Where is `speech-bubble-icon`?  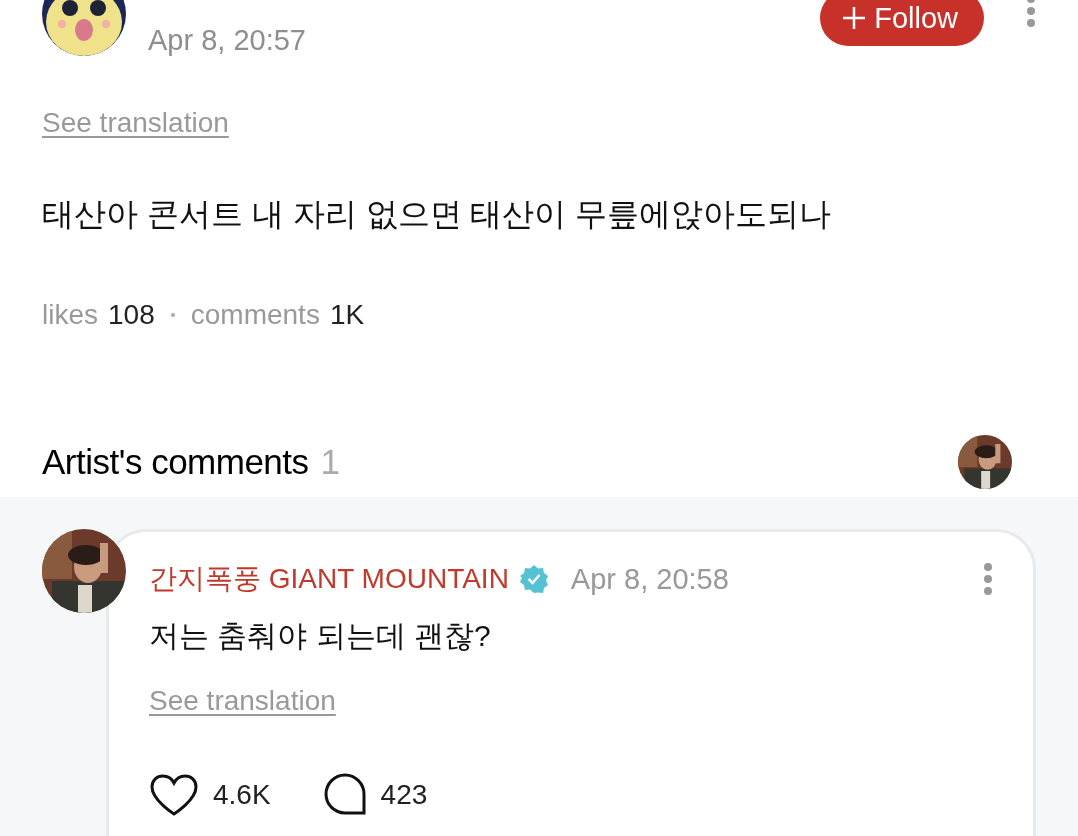
speech-bubble-icon is located at coordinates (344, 795).